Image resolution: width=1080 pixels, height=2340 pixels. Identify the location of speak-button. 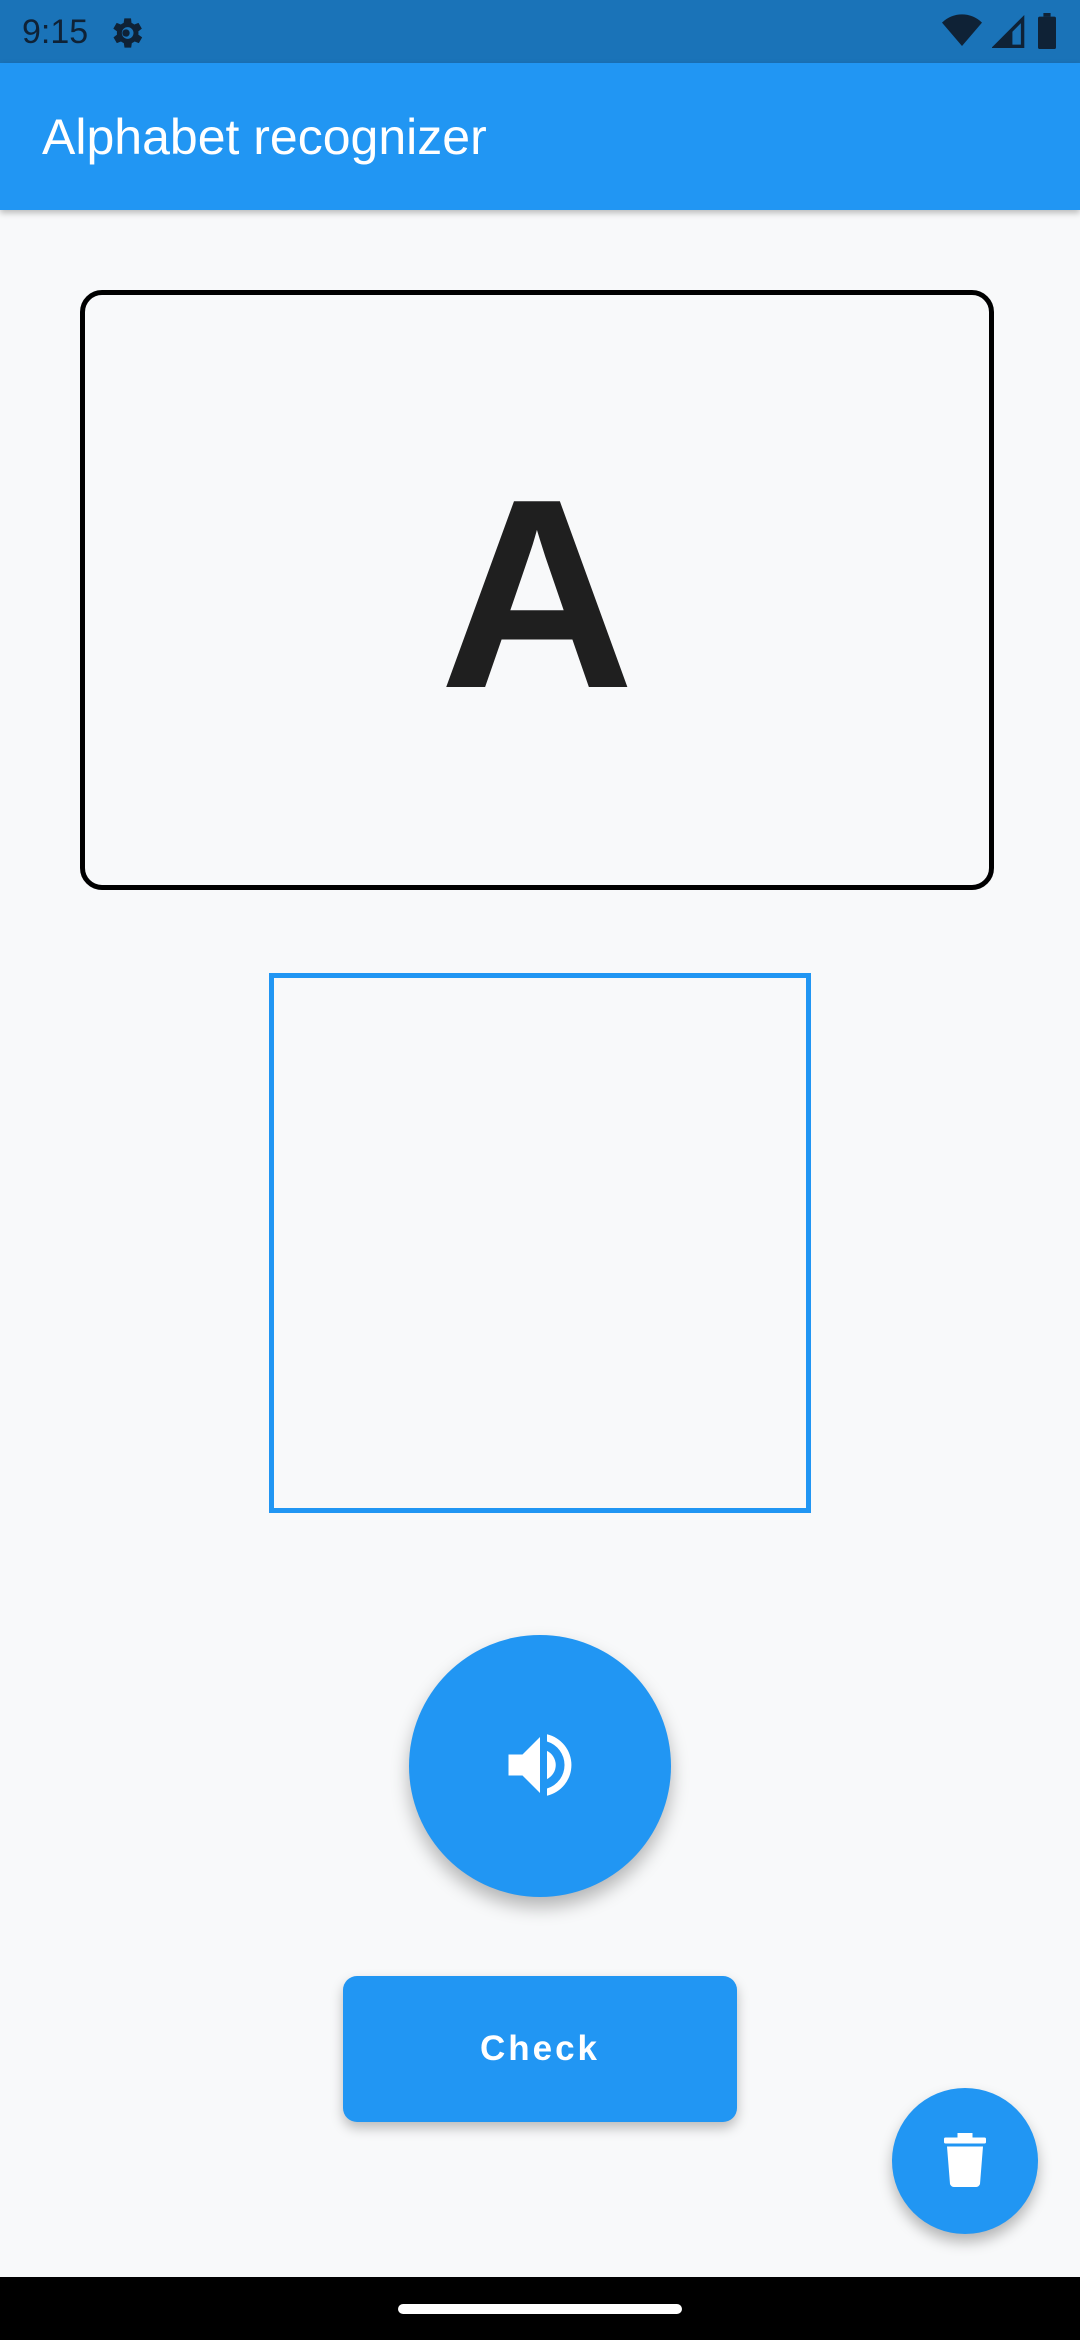
(540, 1766).